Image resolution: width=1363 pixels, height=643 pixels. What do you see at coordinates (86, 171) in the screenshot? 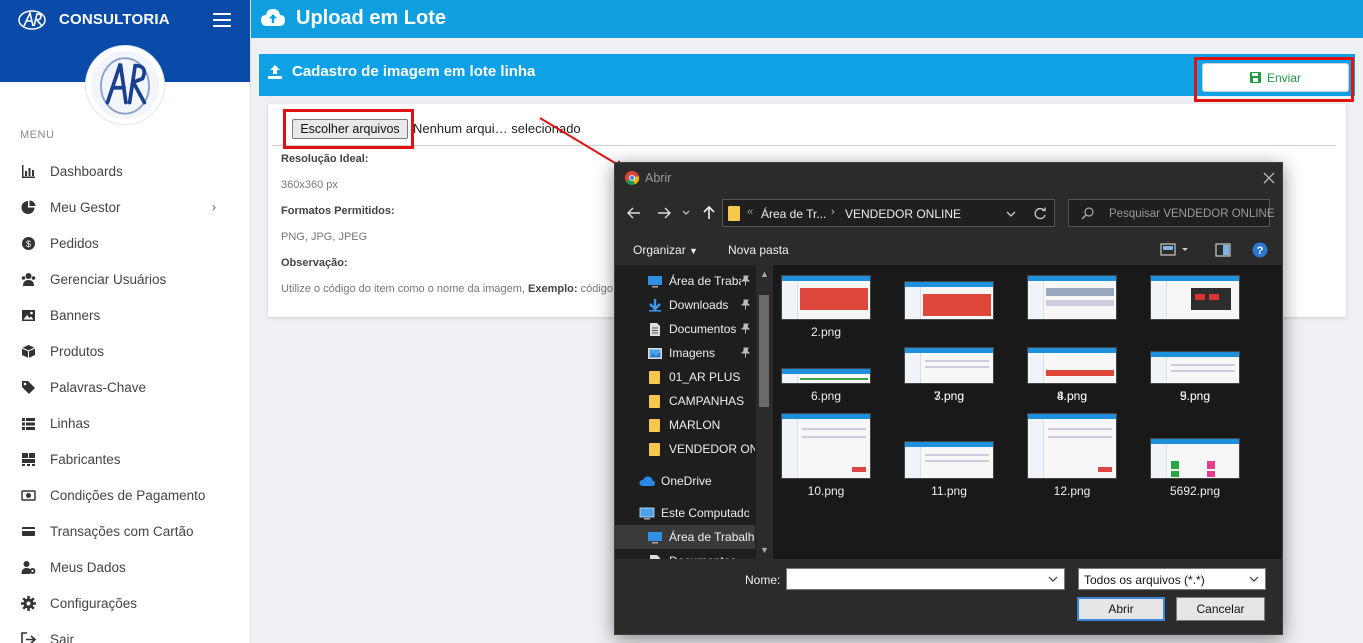
I see `sidebar-item-label: Dashboards` at bounding box center [86, 171].